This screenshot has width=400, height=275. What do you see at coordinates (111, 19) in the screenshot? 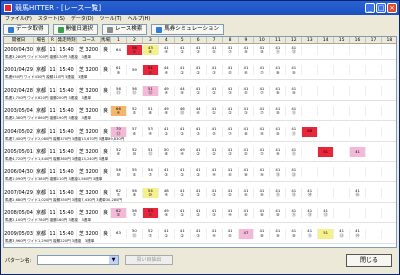
I see `menu-tools: ツール(T)` at bounding box center [111, 19].